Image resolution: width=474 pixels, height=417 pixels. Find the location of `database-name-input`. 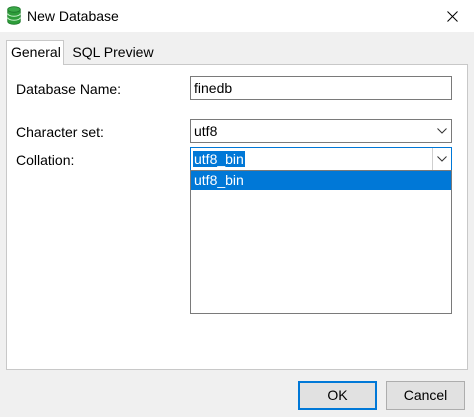

database-name-input is located at coordinates (321, 88).